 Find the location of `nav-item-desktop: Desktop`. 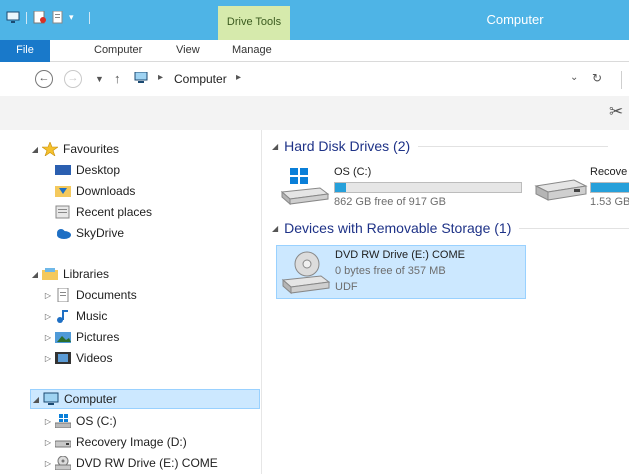

nav-item-desktop: Desktop is located at coordinates (87, 170).